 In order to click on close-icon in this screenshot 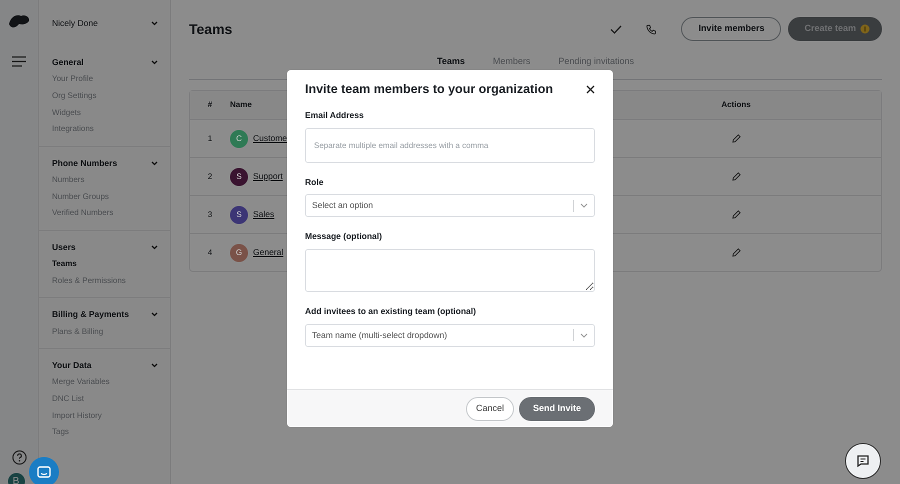, I will do `click(590, 89)`.